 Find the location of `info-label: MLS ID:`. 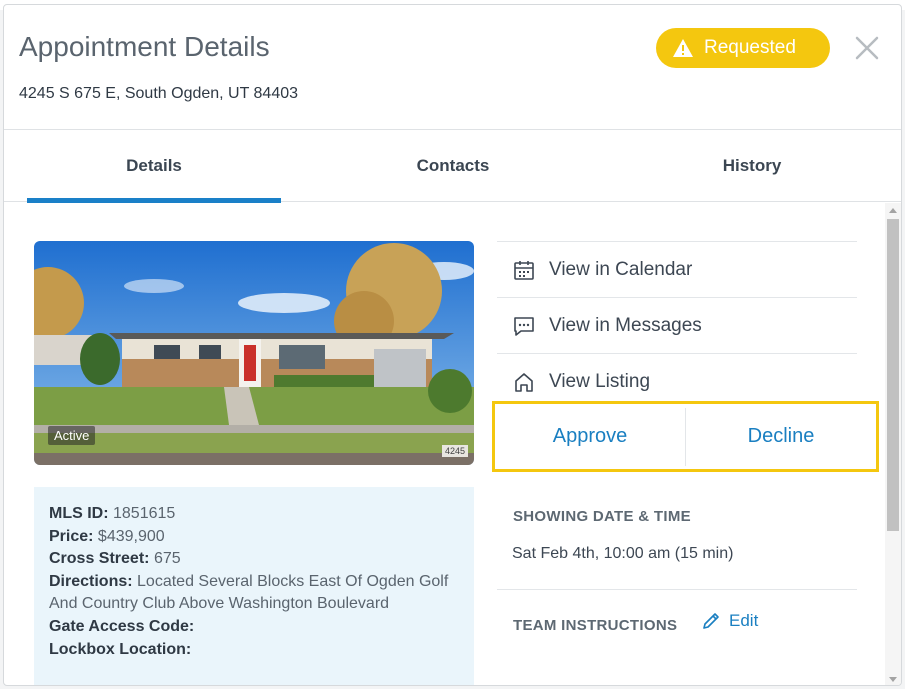

info-label: MLS ID: is located at coordinates (79, 513).